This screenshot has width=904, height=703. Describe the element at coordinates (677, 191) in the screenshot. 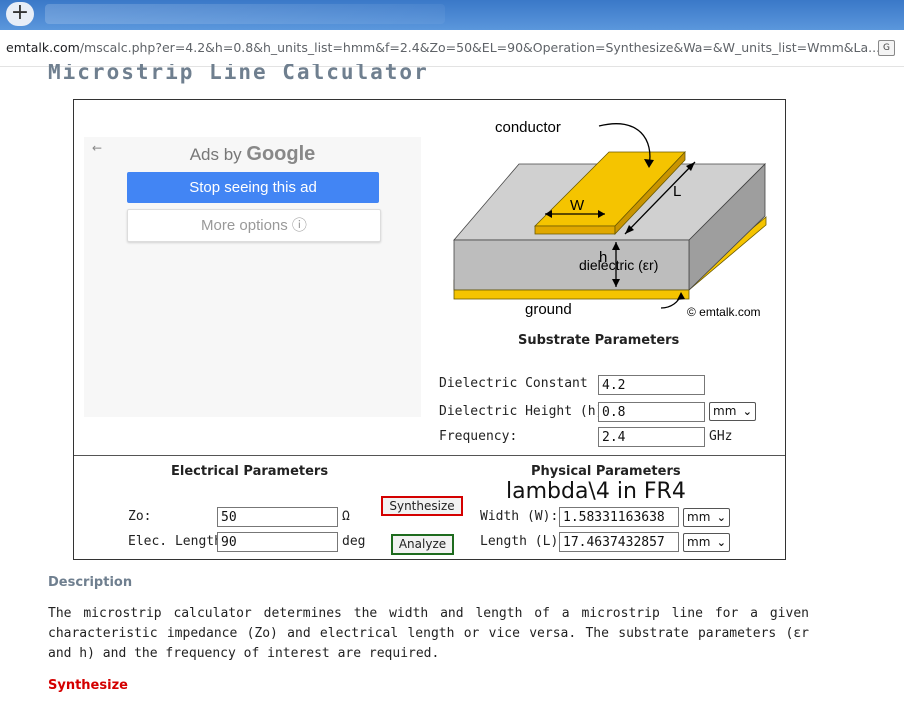

I see `l-label: L` at that location.